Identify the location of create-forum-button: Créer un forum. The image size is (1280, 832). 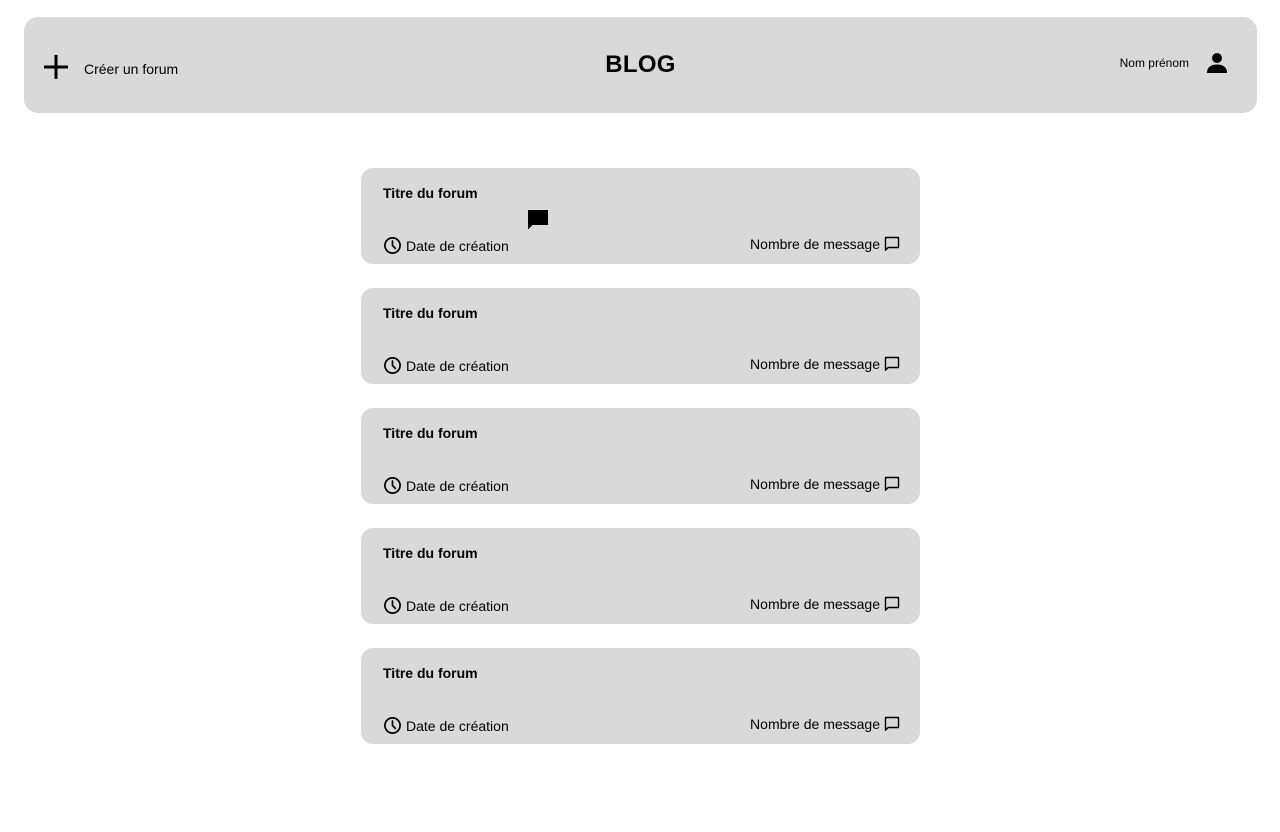
(110, 67).